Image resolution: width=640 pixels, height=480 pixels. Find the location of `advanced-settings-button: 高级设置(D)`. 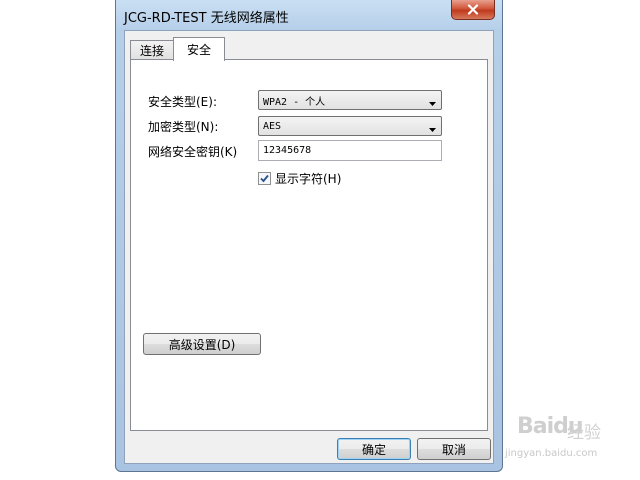

advanced-settings-button: 高级设置(D) is located at coordinates (202, 344).